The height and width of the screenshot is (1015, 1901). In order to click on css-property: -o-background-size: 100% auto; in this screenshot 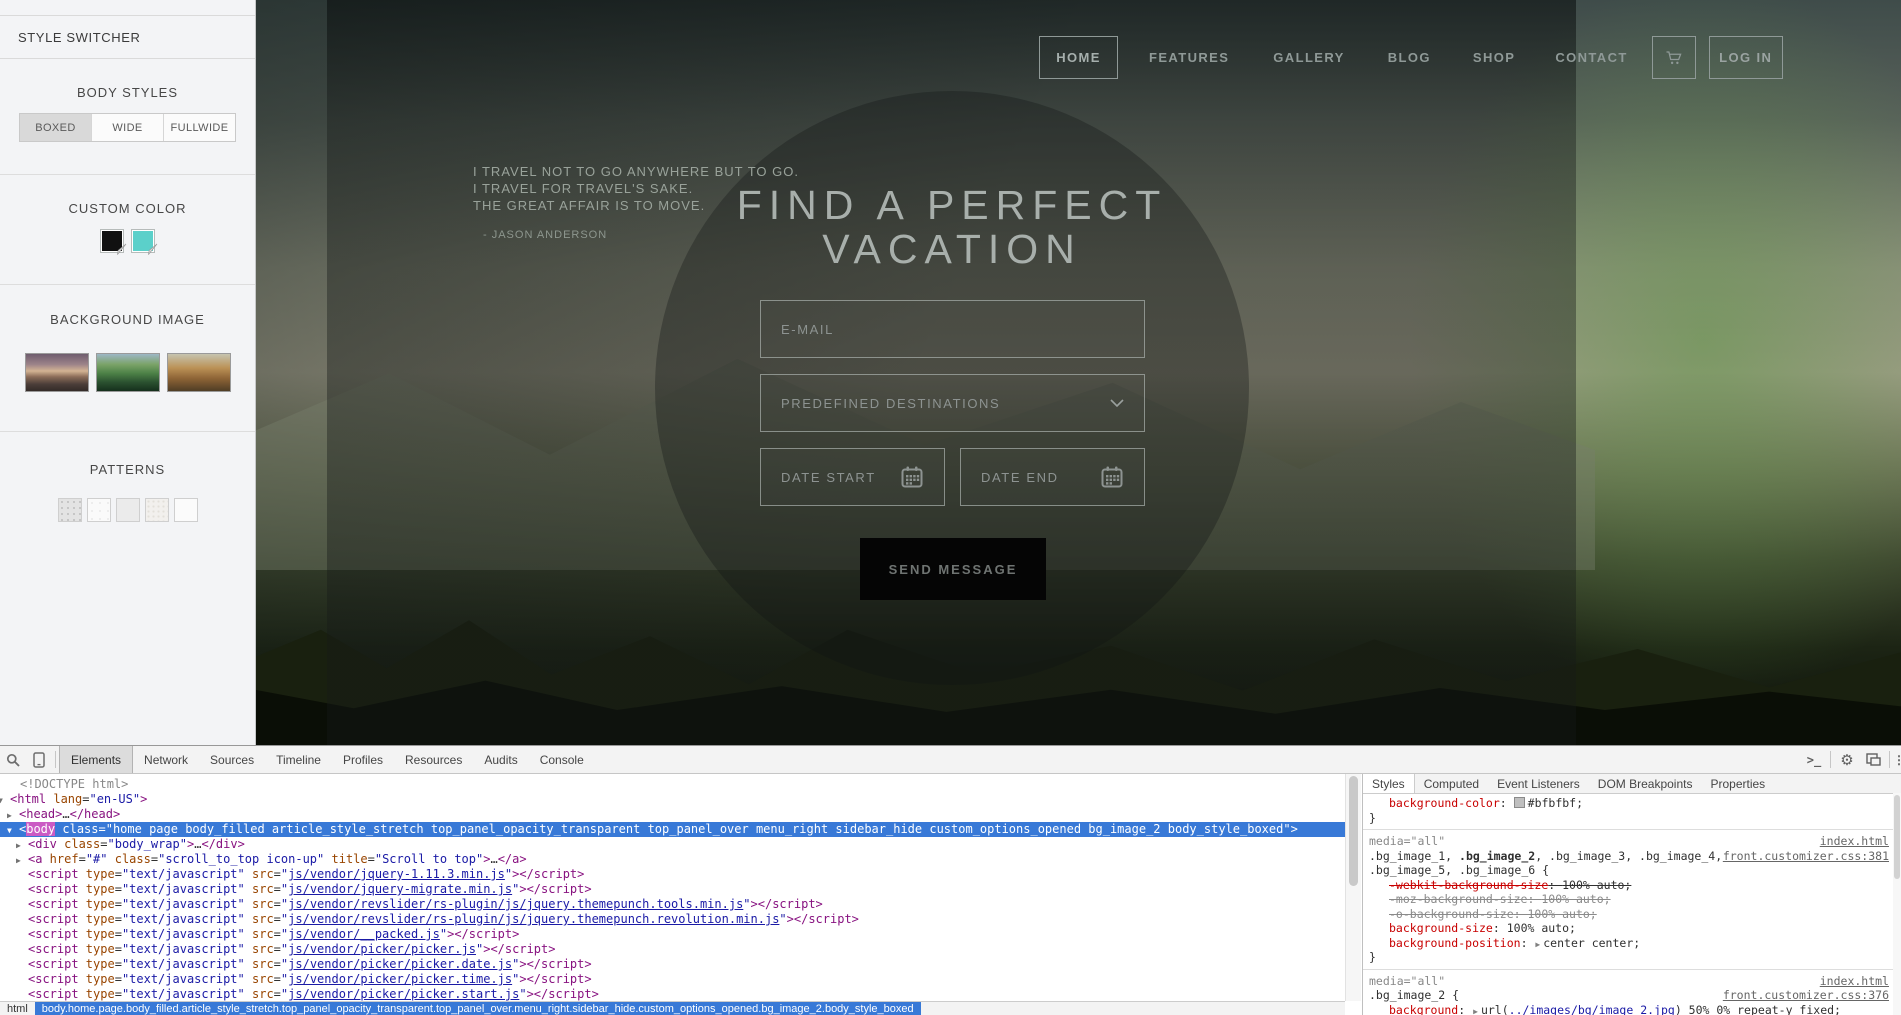, I will do `click(1635, 914)`.